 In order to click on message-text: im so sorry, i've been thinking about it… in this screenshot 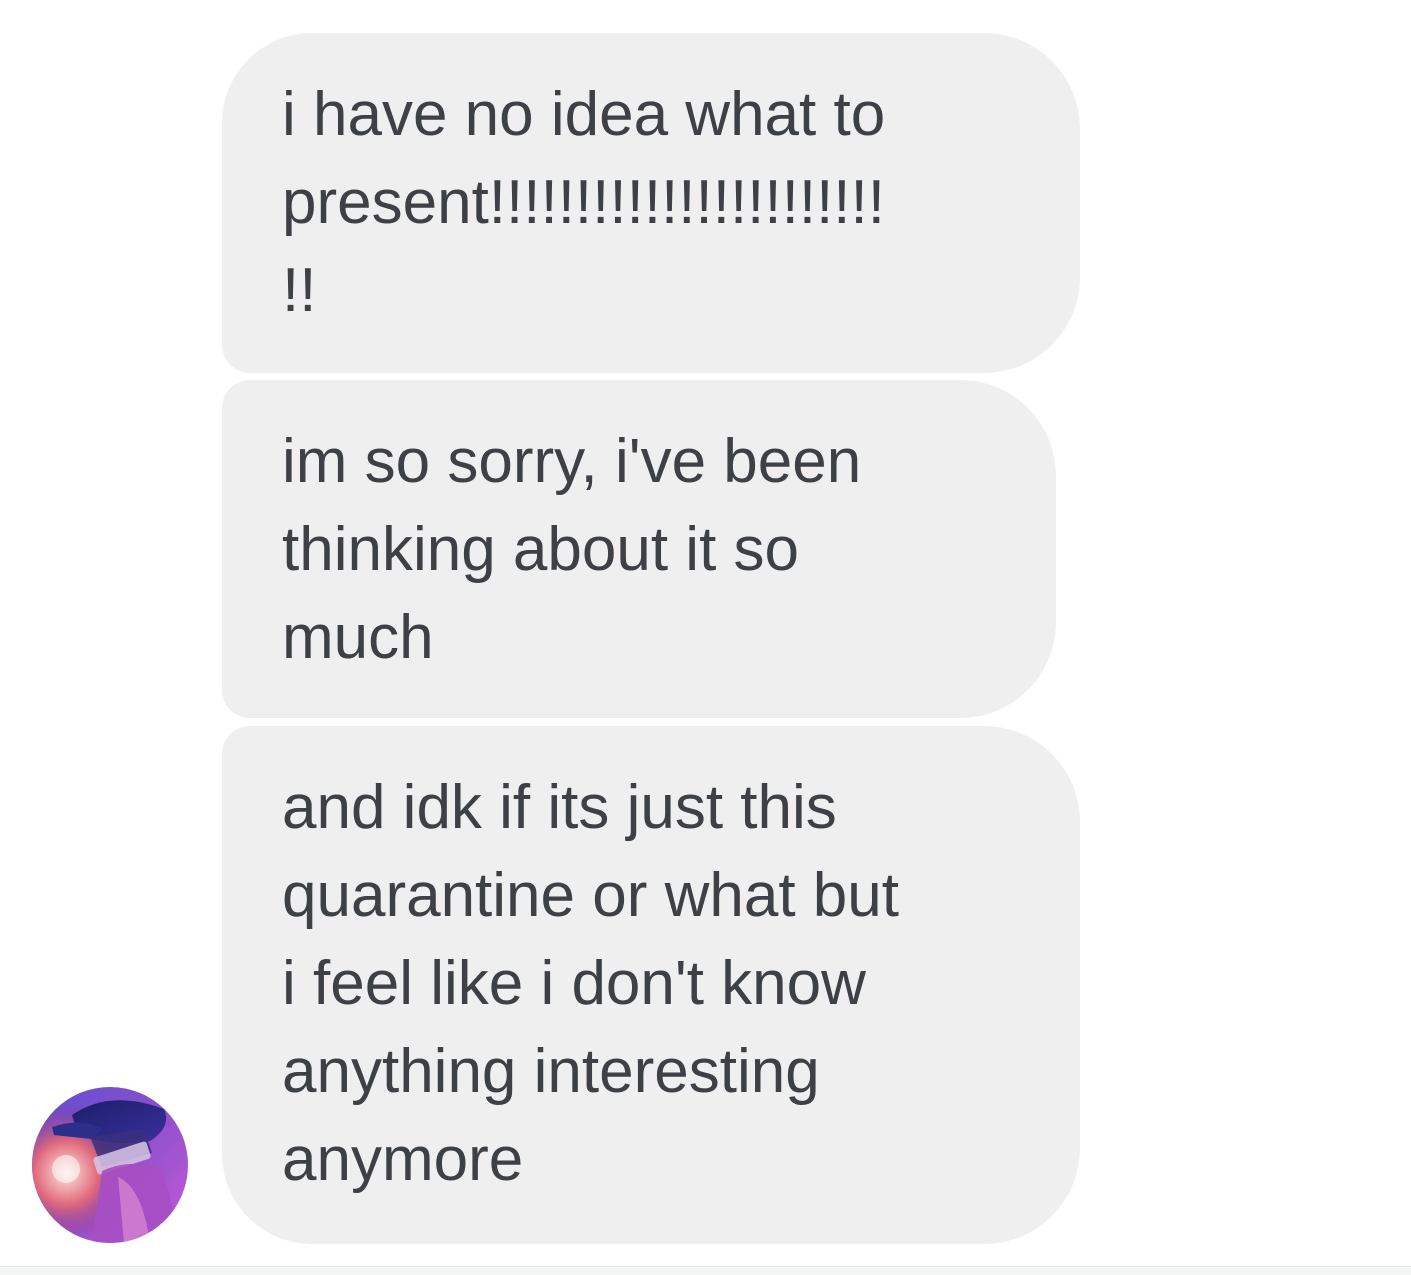, I will do `click(572, 549)`.